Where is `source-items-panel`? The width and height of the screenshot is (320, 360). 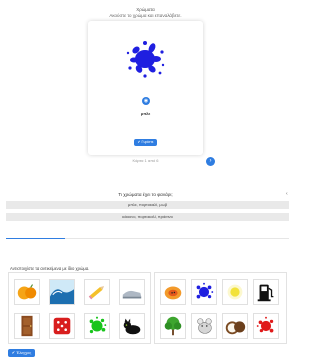 source-items-panel is located at coordinates (79, 308).